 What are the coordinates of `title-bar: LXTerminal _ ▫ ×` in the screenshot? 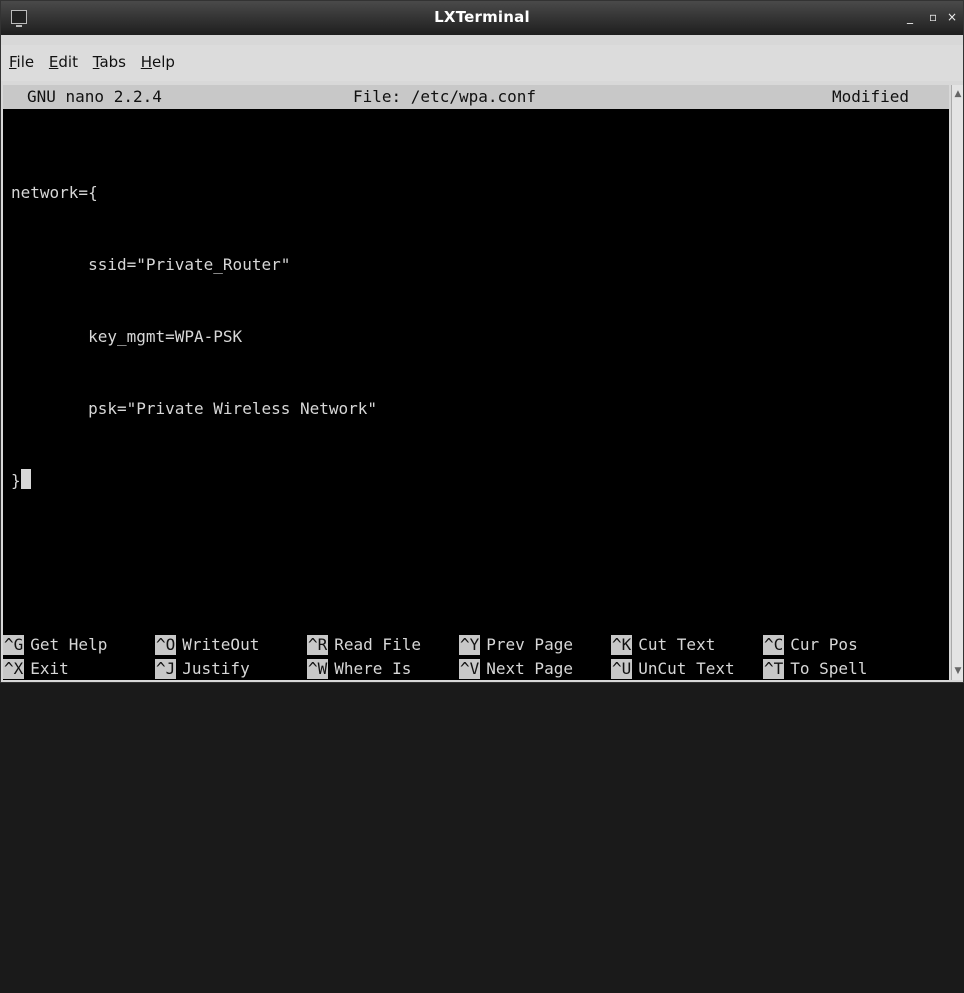 It's located at (482, 18).